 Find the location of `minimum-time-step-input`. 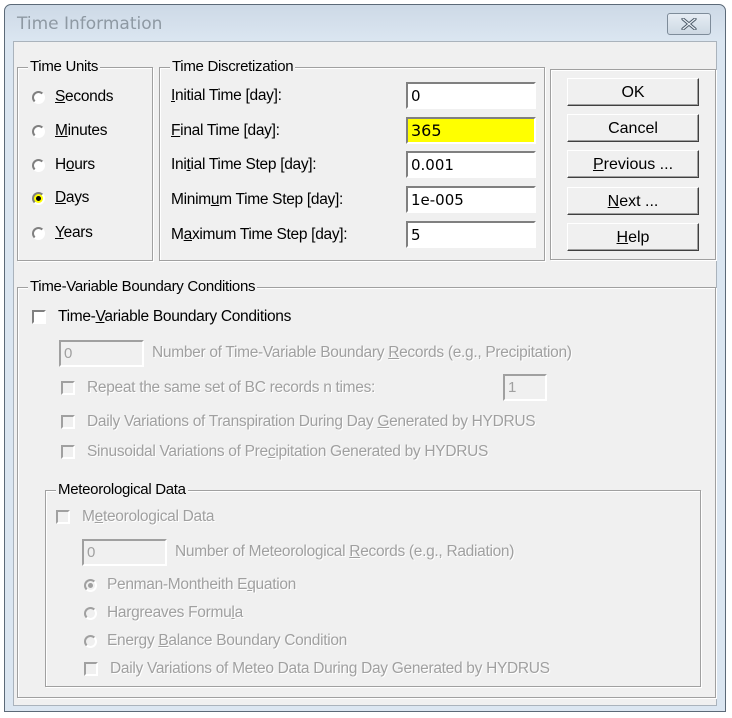

minimum-time-step-input is located at coordinates (471, 199).